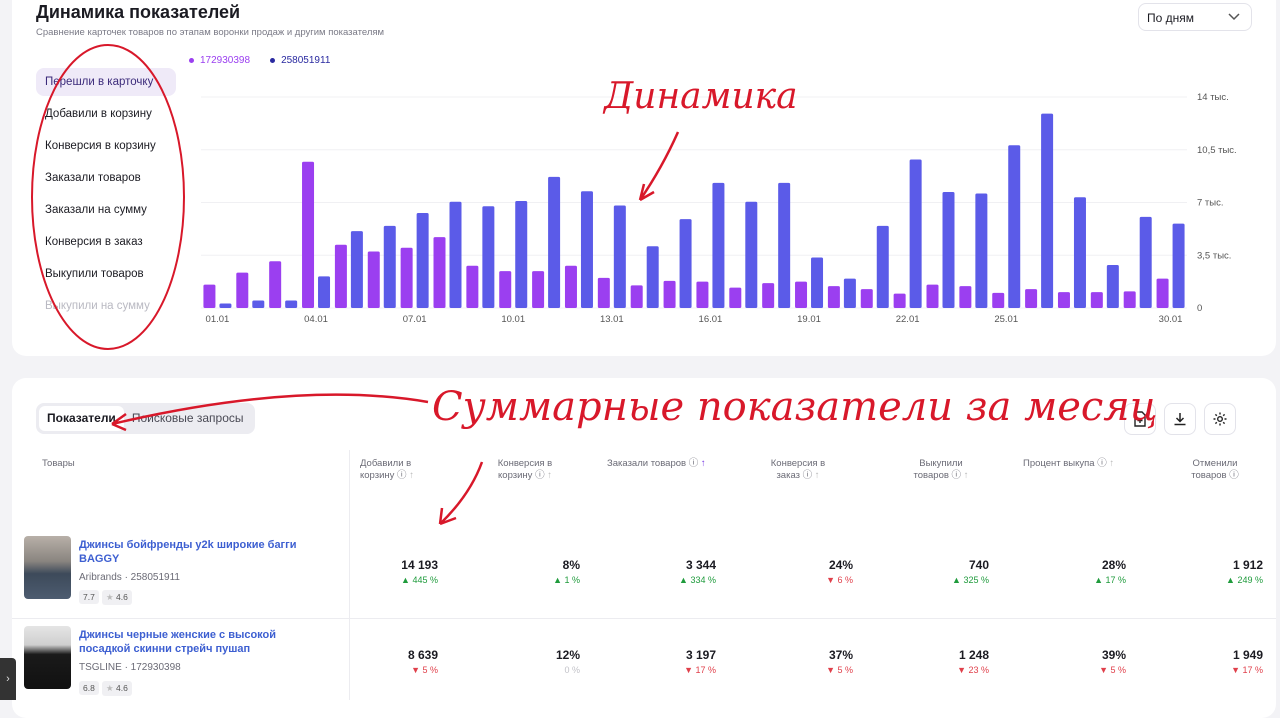 Image resolution: width=1280 pixels, height=718 pixels. I want to click on side-panel-toggle: ›, so click(8, 679).